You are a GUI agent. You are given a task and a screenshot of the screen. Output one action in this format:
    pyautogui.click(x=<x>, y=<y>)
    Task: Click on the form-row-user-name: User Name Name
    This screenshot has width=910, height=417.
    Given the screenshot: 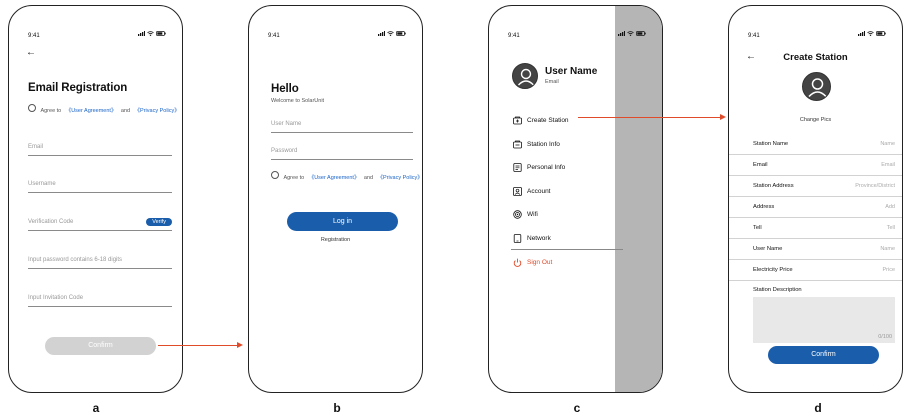 What is the action you would take?
    pyautogui.click(x=815, y=250)
    